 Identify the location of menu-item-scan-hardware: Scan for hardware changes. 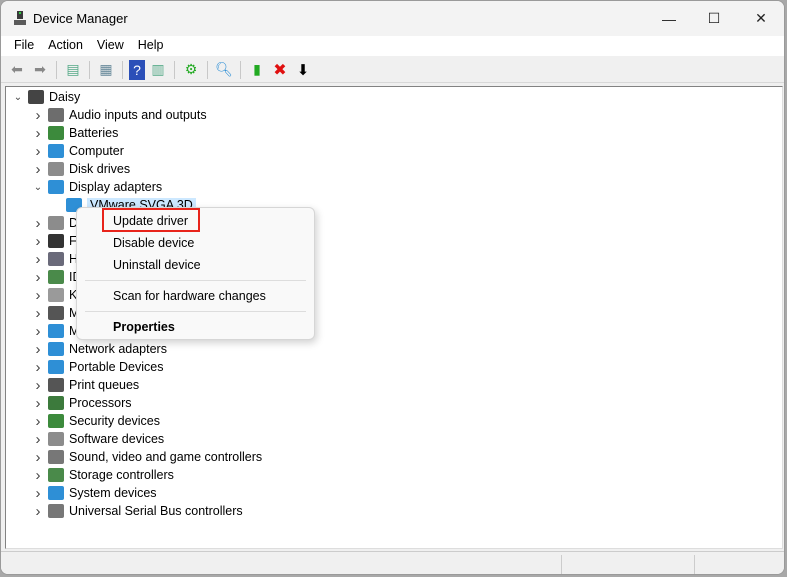
(189, 296).